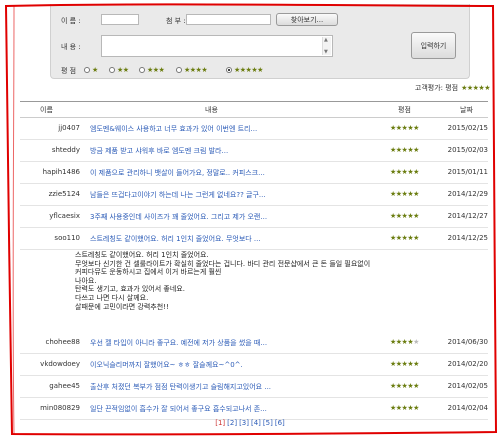 This screenshot has width=500, height=439. What do you see at coordinates (467, 238) in the screenshot?
I see `review-date: 2014/12/25` at bounding box center [467, 238].